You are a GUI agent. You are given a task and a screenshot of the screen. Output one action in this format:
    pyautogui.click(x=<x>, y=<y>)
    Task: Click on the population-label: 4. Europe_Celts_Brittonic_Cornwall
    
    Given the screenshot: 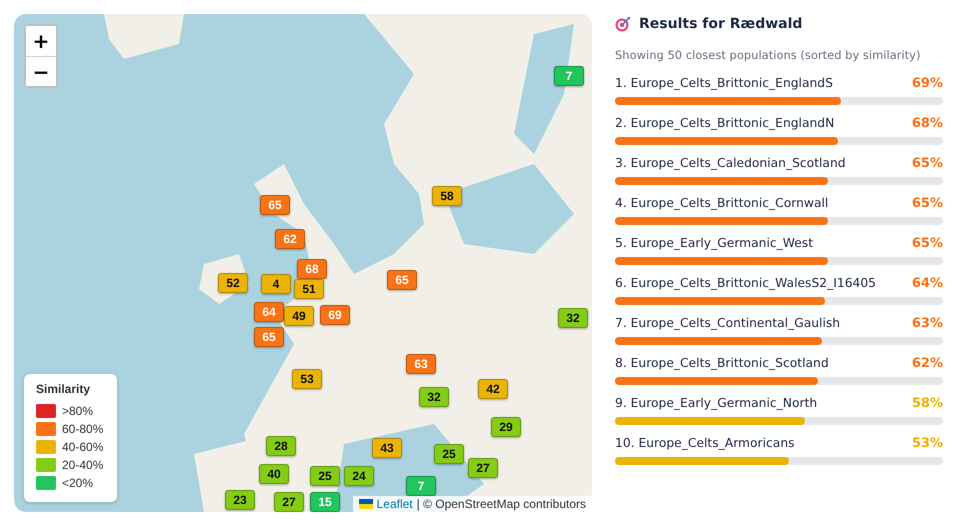 What is the action you would take?
    pyautogui.click(x=721, y=203)
    